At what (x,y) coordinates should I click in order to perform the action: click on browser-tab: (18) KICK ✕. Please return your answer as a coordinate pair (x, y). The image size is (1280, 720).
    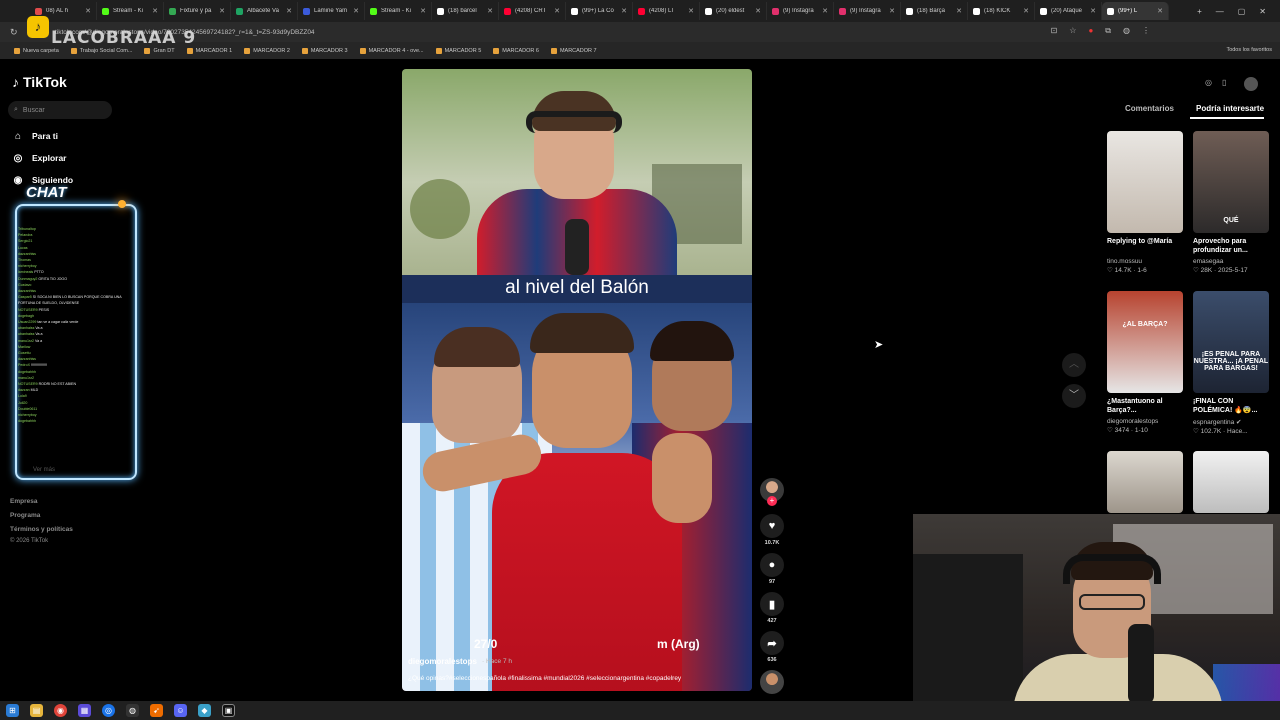
    Looking at the image, I should click on (1001, 11).